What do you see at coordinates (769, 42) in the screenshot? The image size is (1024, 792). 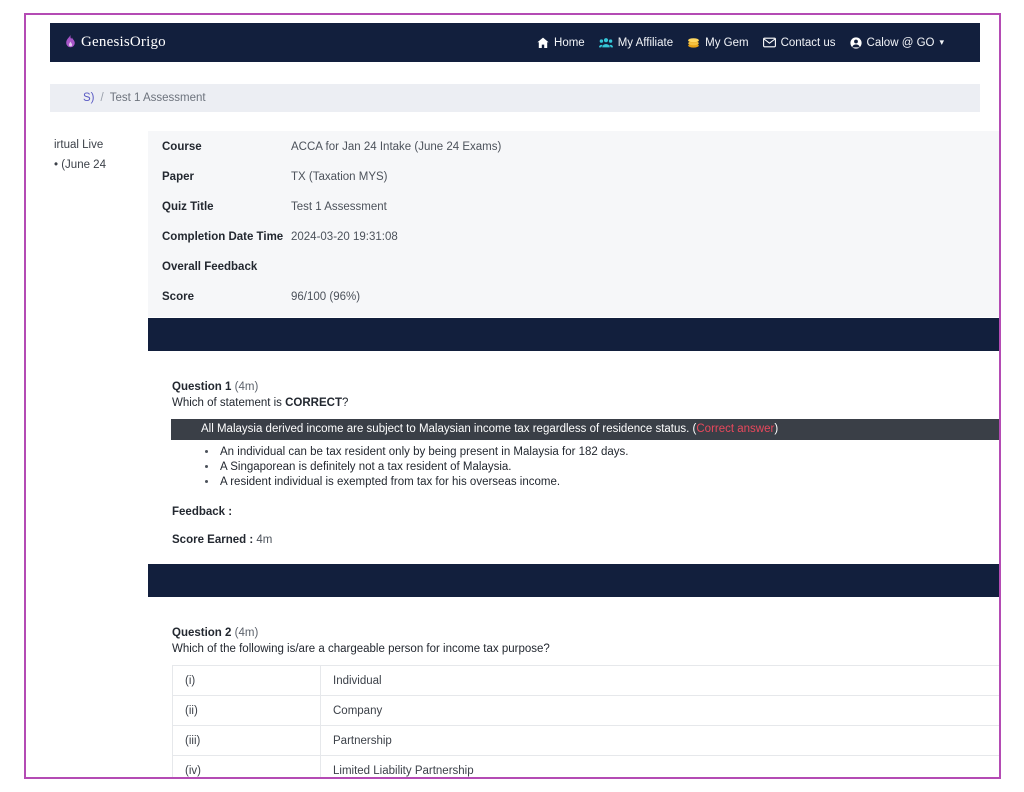 I see `envelope-icon` at bounding box center [769, 42].